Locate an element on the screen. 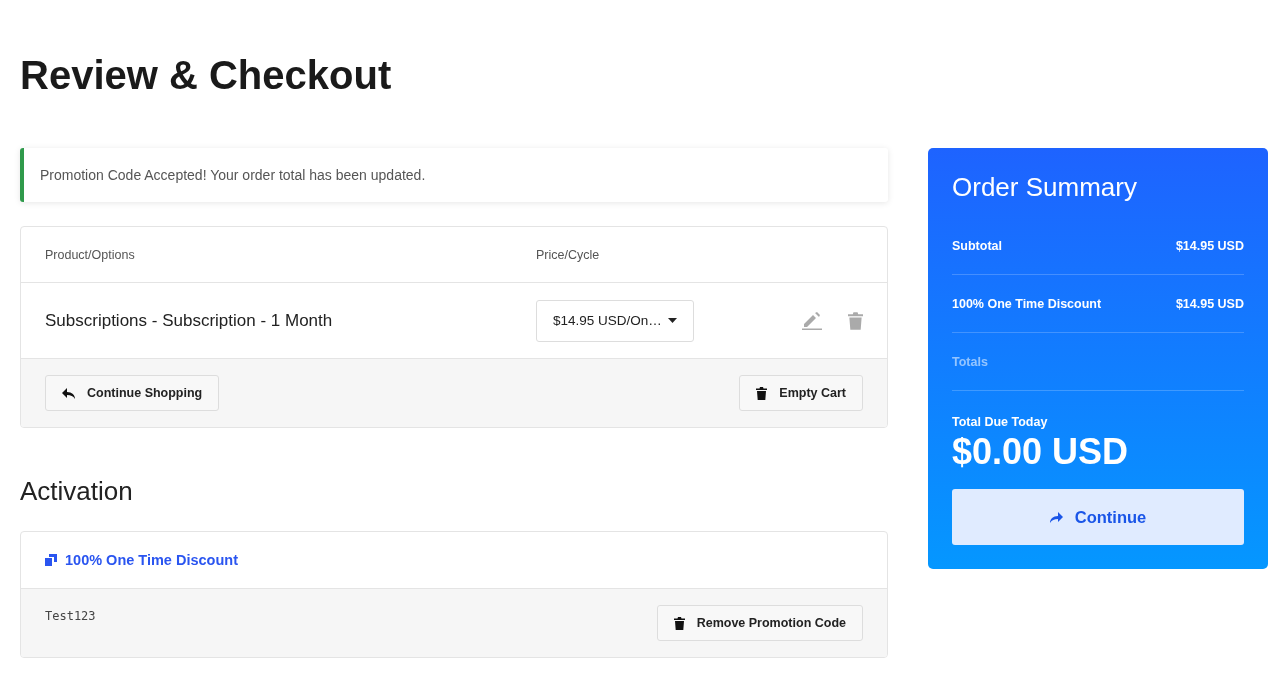  forward-arrow-icon is located at coordinates (1056, 517).